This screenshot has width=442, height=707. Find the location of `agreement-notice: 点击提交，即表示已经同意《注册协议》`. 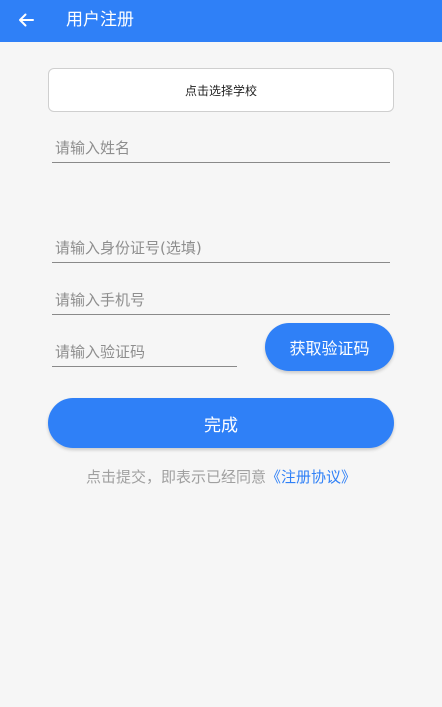

agreement-notice: 点击提交，即表示已经同意《注册协议》 is located at coordinates (221, 476).